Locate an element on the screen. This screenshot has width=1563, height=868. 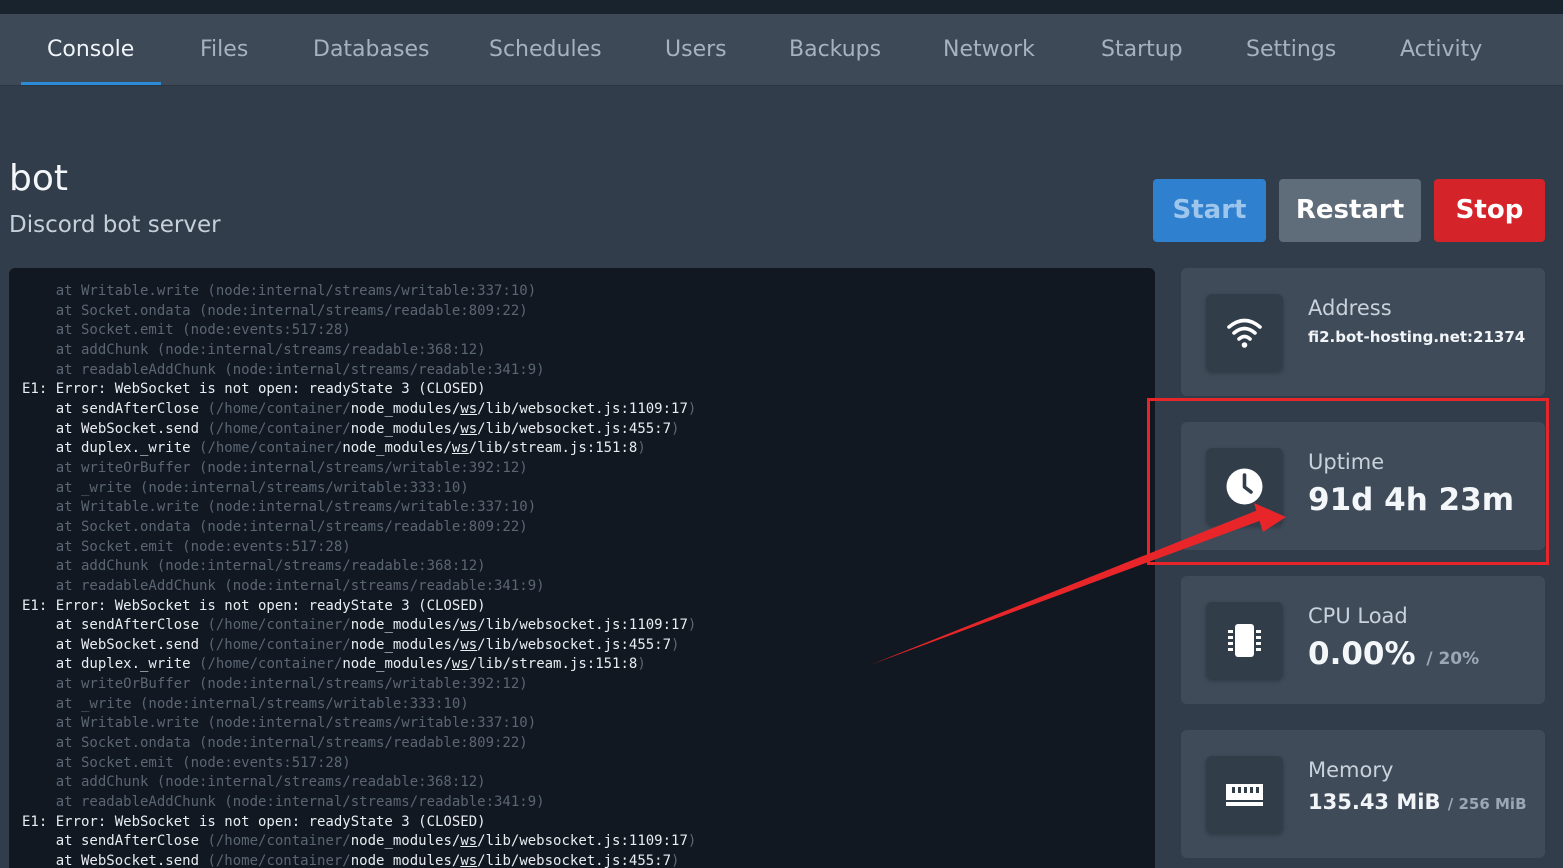
address-card: Address fi2.bot-hosting.net:21374 is located at coordinates (1363, 332).